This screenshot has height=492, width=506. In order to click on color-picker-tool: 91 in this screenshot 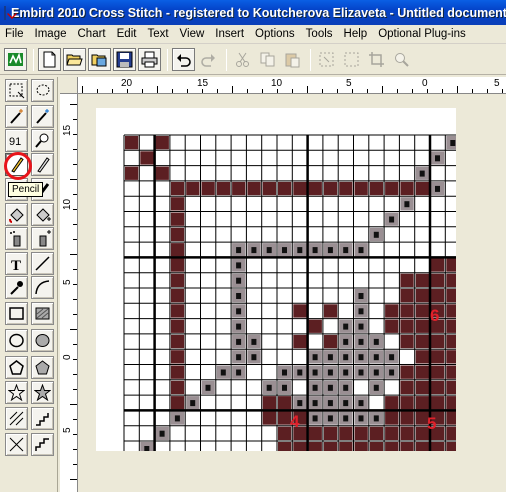, I will do `click(16, 140)`.